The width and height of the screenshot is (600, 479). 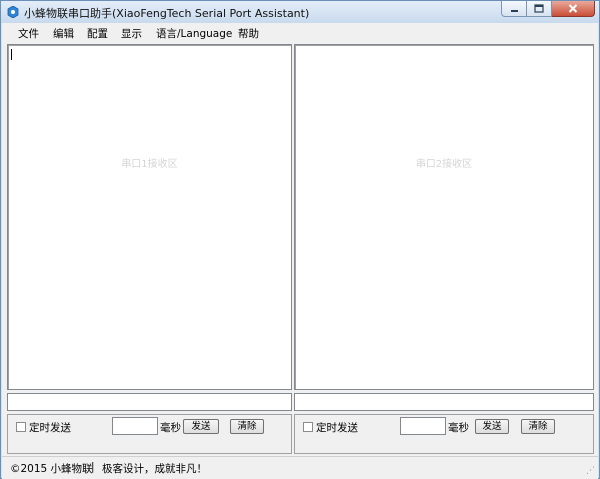 What do you see at coordinates (154, 469) in the screenshot?
I see `status-slogan: 极客设计，成就非凡！` at bounding box center [154, 469].